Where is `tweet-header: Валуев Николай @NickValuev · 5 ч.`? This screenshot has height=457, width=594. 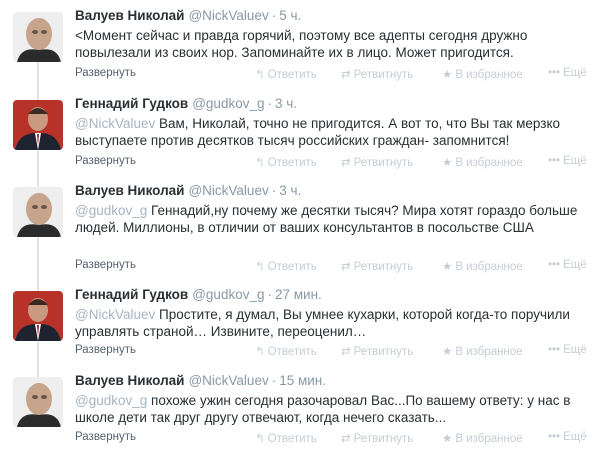 tweet-header: Валуев Николай @NickValuev · 5 ч. is located at coordinates (188, 18).